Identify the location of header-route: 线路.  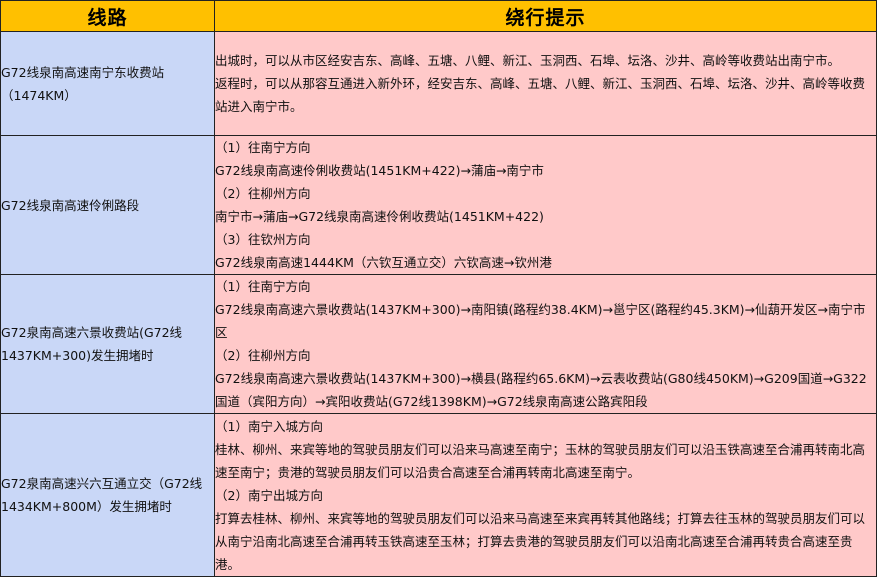
(107, 16).